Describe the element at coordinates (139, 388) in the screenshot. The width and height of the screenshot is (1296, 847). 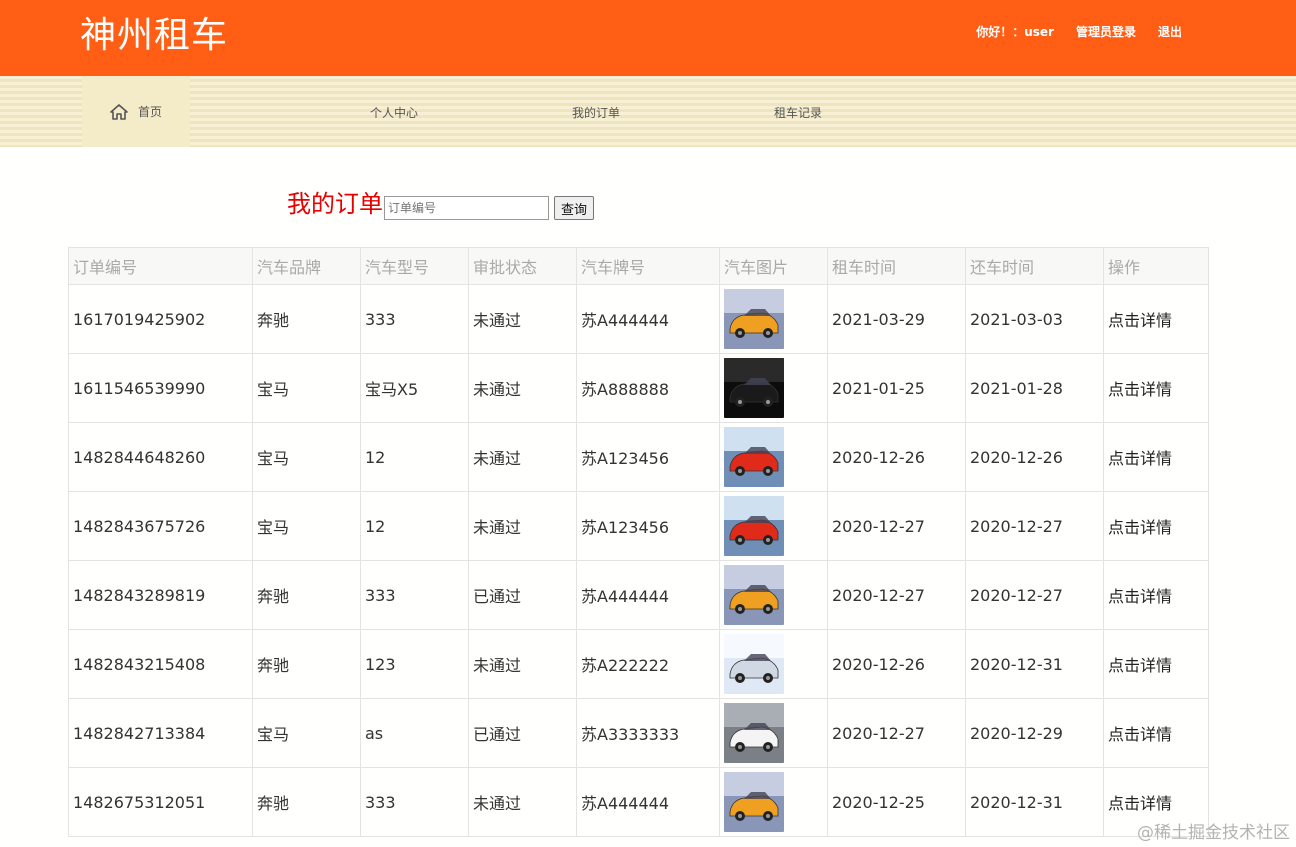
I see `order-id: 1611546539990` at that location.